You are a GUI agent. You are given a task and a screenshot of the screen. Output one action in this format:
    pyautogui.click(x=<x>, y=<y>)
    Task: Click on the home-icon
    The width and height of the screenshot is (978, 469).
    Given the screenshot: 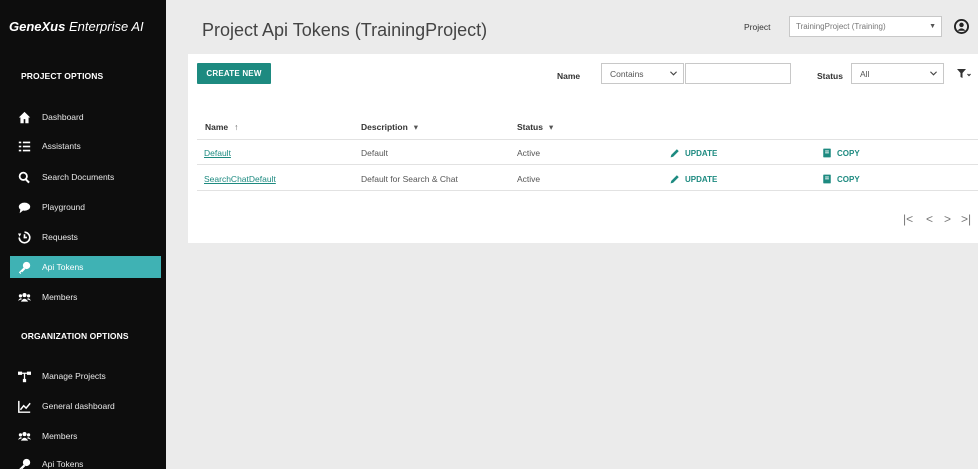 What is the action you would take?
    pyautogui.click(x=24, y=117)
    